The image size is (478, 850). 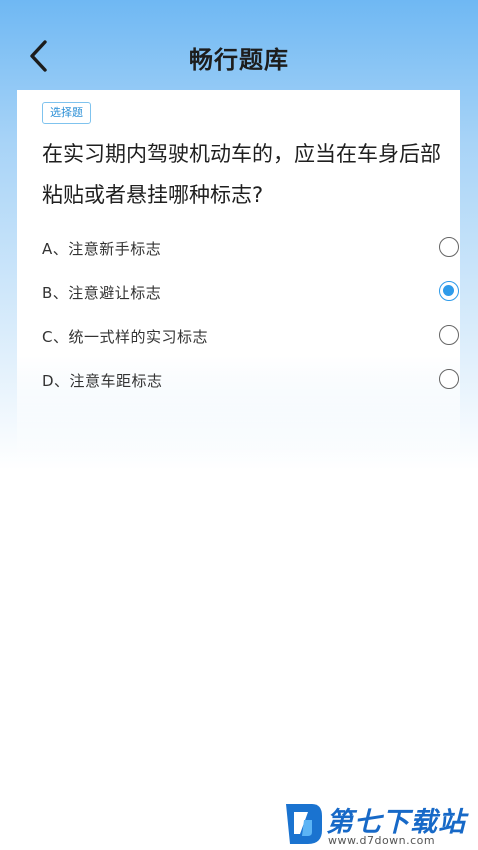 I want to click on watermark-url: www.d7down.com, so click(x=382, y=840).